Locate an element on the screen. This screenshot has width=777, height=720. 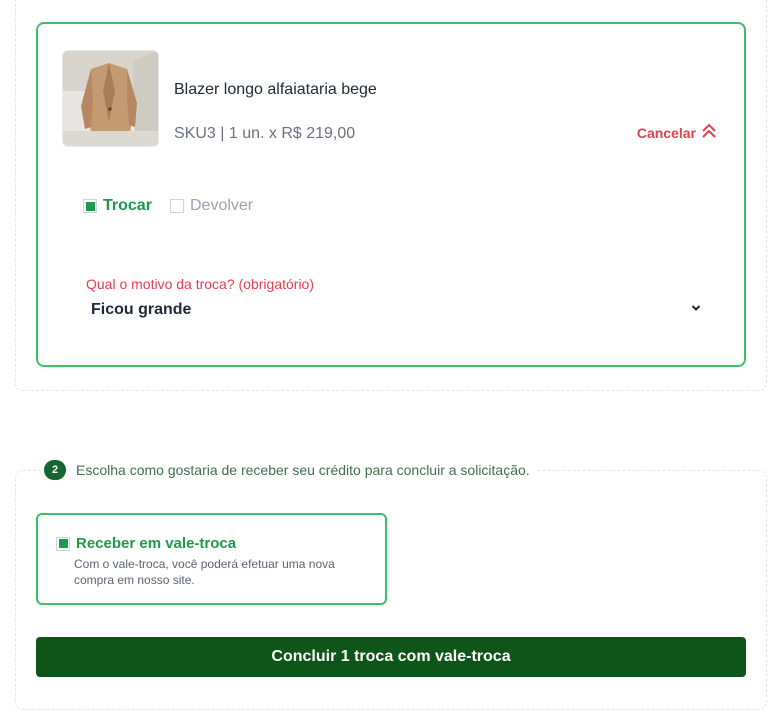
store-credit-checkbox is located at coordinates (63, 543).